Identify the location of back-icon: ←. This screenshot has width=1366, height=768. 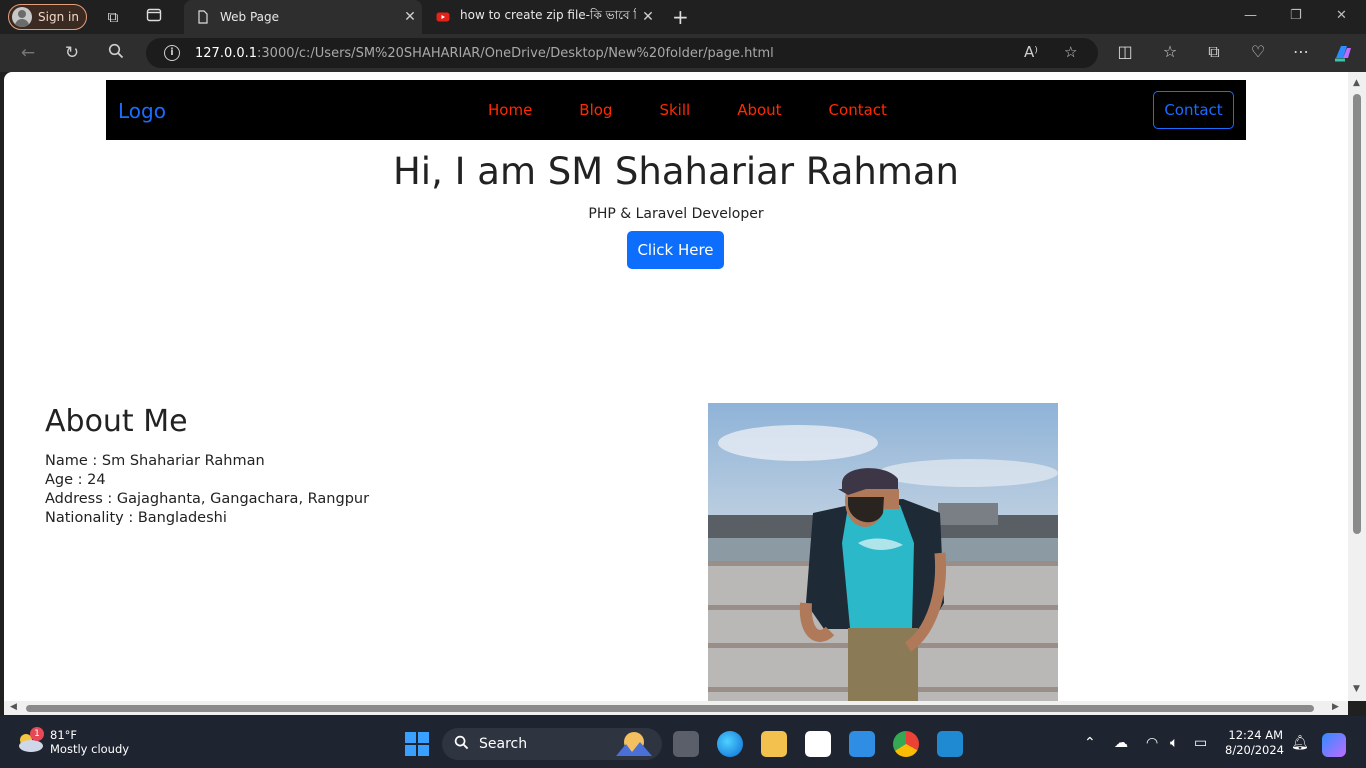
(28, 53).